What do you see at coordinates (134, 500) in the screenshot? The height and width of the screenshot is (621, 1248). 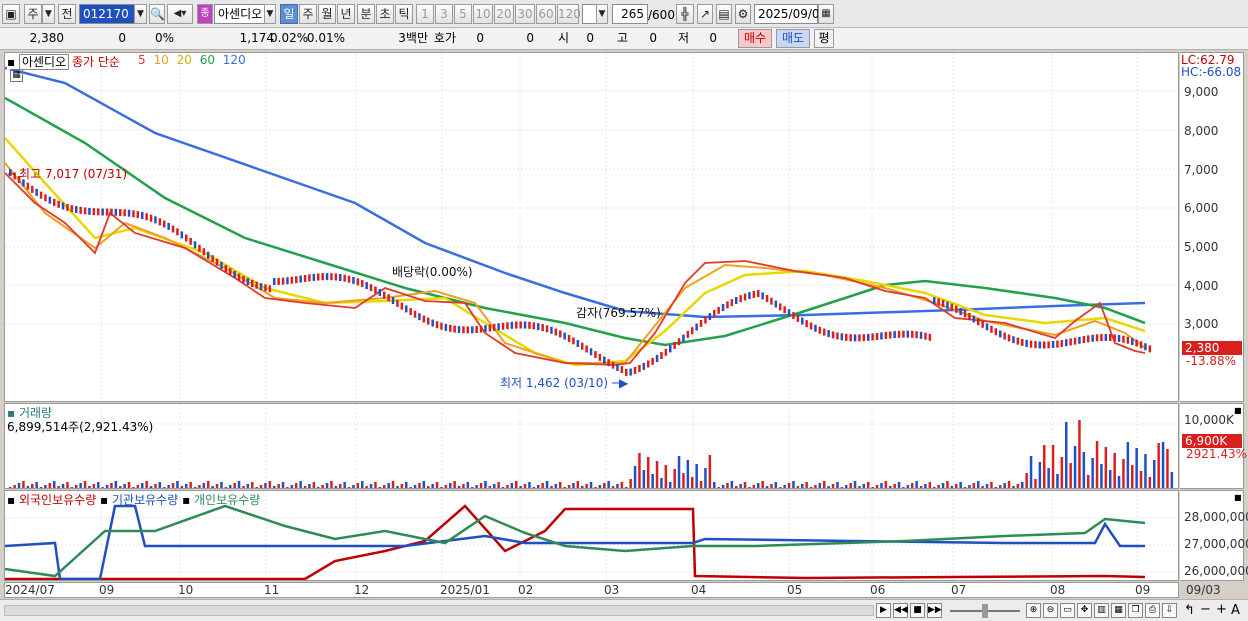 I see `holding-legend: ▪ 외국인보유수량 ▪ 기관보유수량 ▪ 개인보유수량` at bounding box center [134, 500].